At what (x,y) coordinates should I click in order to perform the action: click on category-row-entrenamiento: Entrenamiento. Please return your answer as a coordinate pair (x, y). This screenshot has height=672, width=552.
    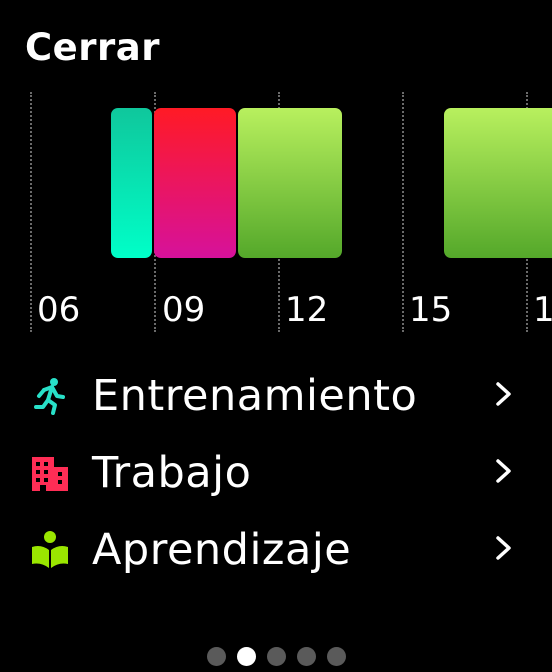
    Looking at the image, I should click on (276, 398).